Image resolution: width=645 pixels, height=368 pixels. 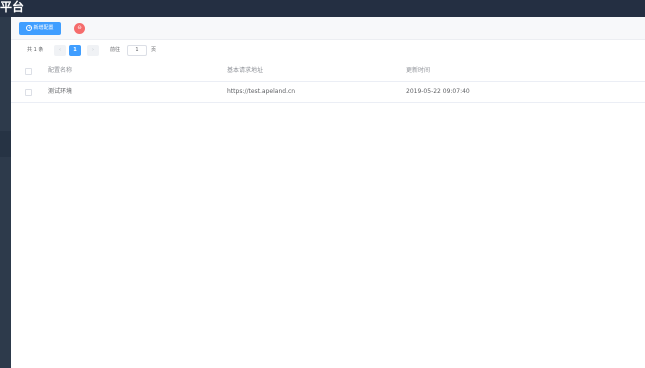 What do you see at coordinates (93, 50) in the screenshot?
I see `chevron-right-icon: ›` at bounding box center [93, 50].